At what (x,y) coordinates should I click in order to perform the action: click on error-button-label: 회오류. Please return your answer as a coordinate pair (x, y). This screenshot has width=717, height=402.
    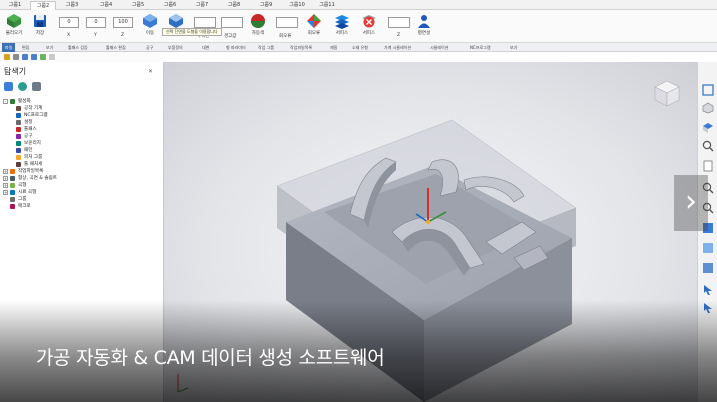
    Looking at the image, I should click on (314, 33).